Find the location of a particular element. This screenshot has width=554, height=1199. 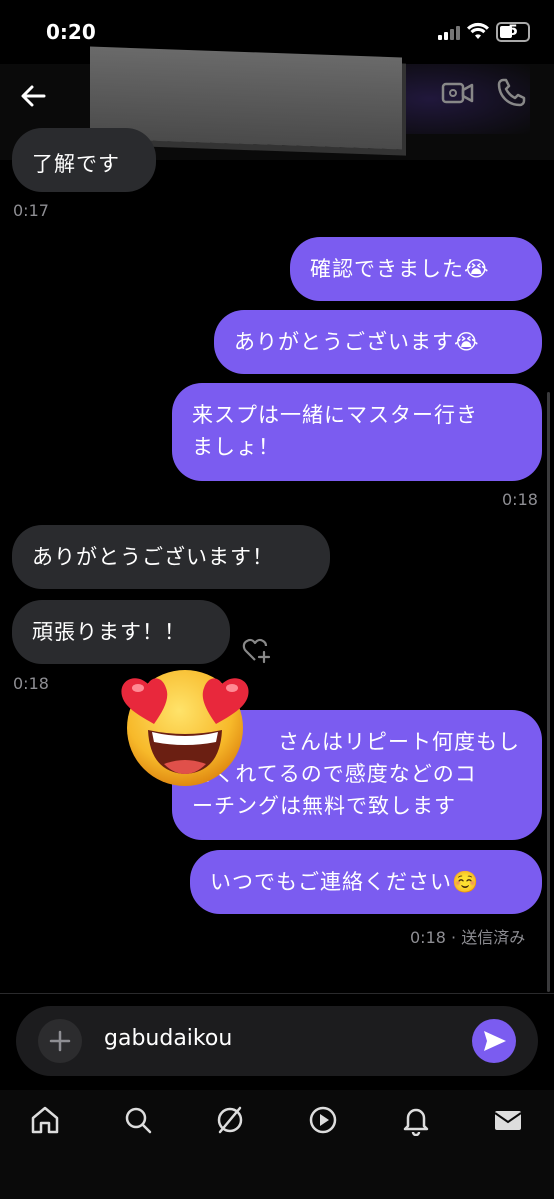

send-button is located at coordinates (494, 1041).